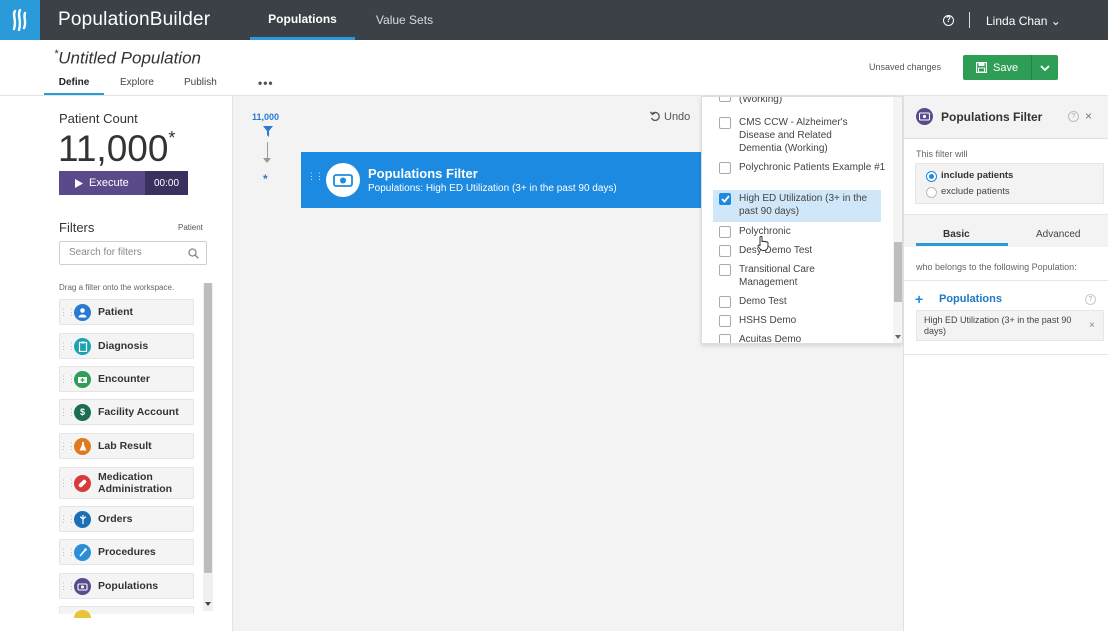 This screenshot has height=631, width=1108. Describe the element at coordinates (897, 220) in the screenshot. I see `list-scrollbar` at that location.